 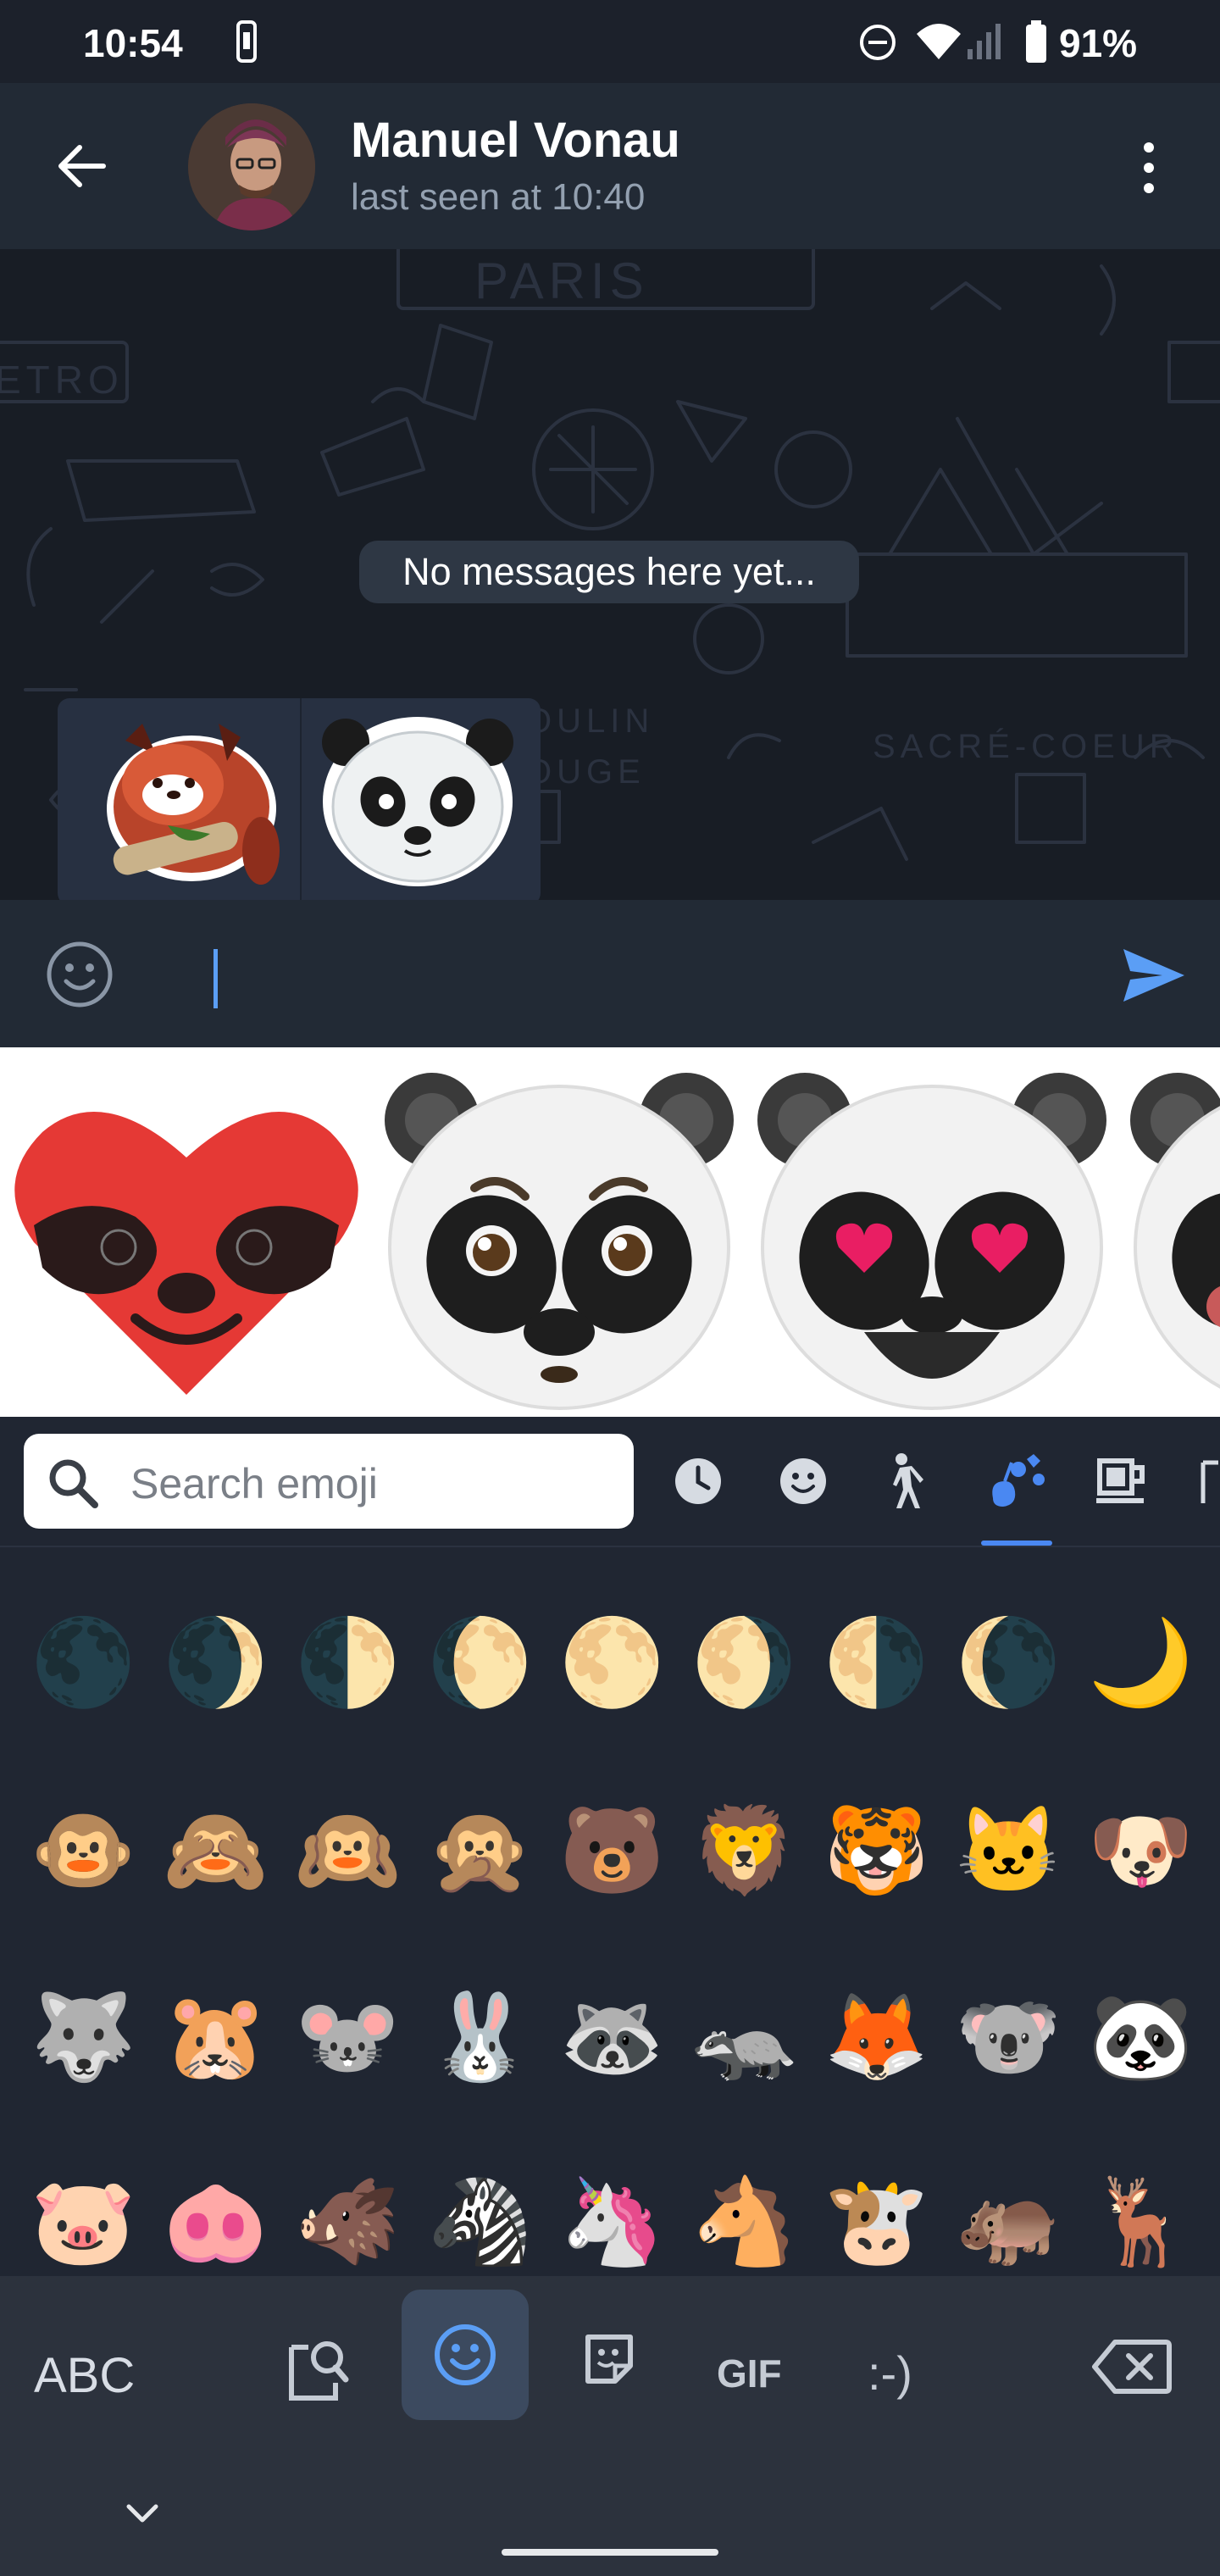 What do you see at coordinates (1009, 1662) in the screenshot?
I see `emoji-waning-crescent-moon: 🌘` at bounding box center [1009, 1662].